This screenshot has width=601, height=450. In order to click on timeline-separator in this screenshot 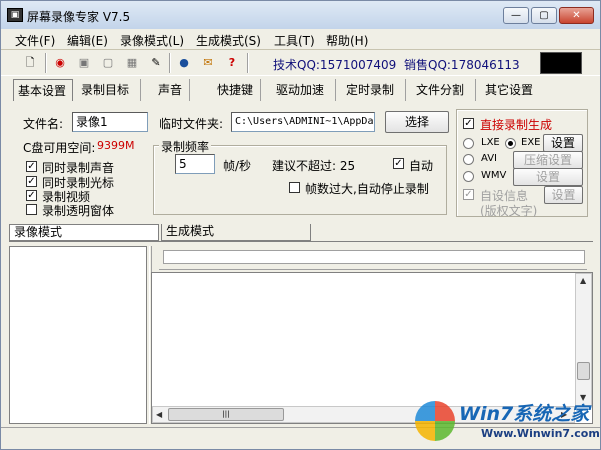, I will do `click(373, 269)`.